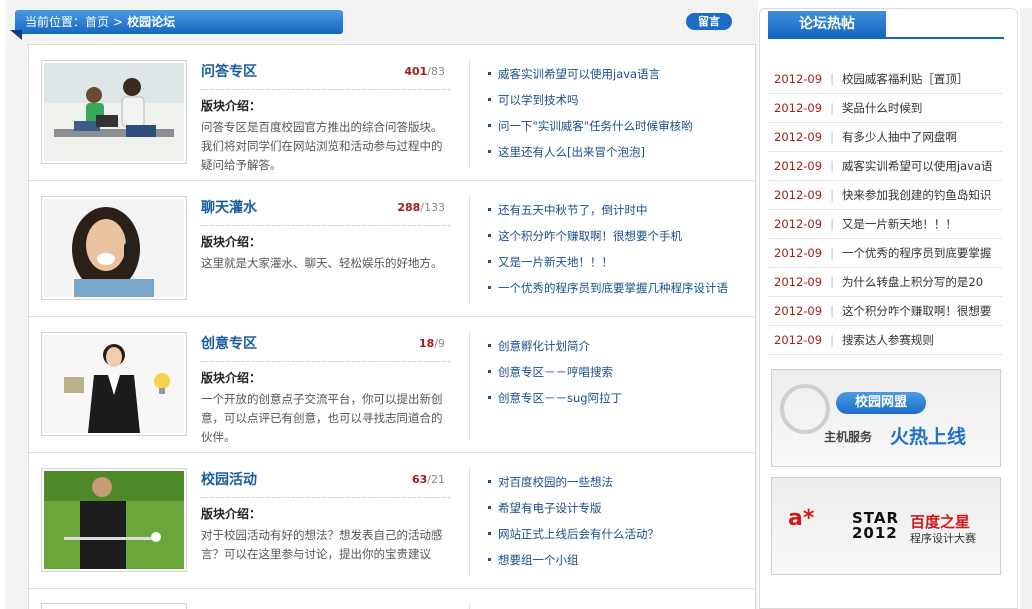  What do you see at coordinates (886, 526) in the screenshot?
I see `astar-banner: a* STAR 2012 百度之星 程序设计大赛` at bounding box center [886, 526].